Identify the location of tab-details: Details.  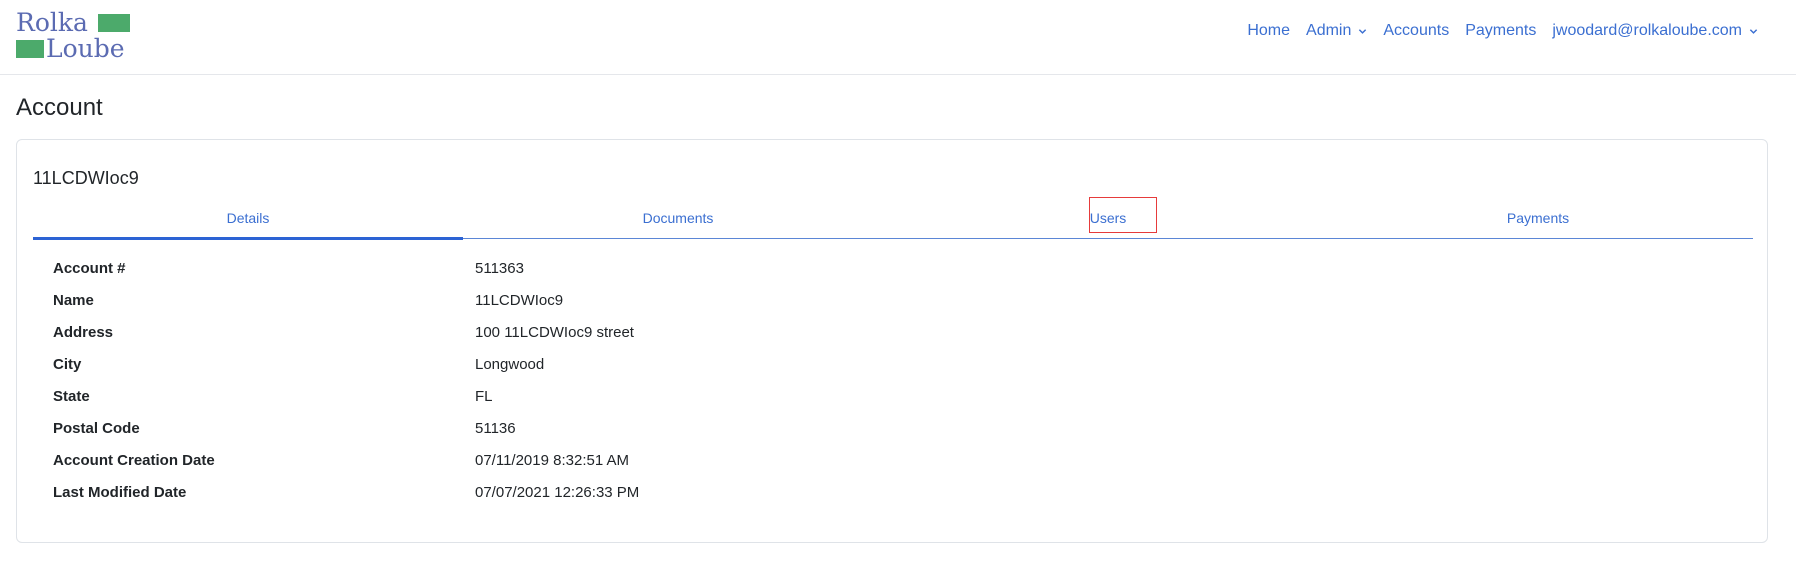
(248, 223).